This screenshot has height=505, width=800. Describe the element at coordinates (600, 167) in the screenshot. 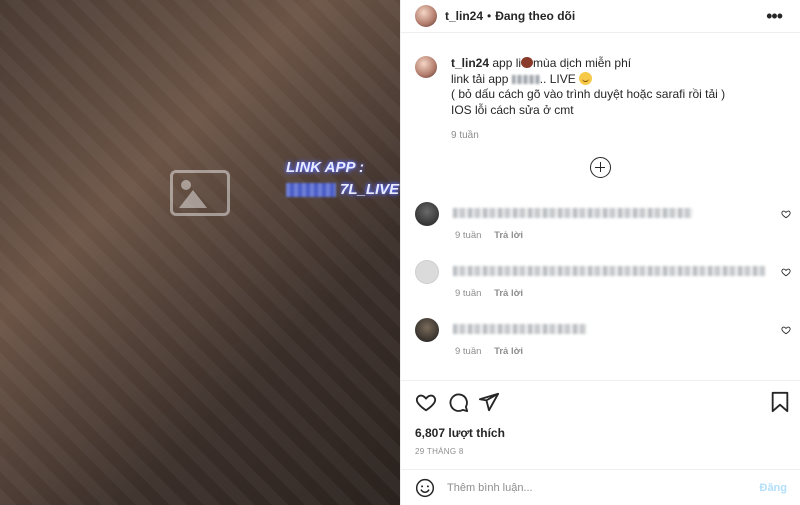

I see `load-more-comments-icon` at that location.